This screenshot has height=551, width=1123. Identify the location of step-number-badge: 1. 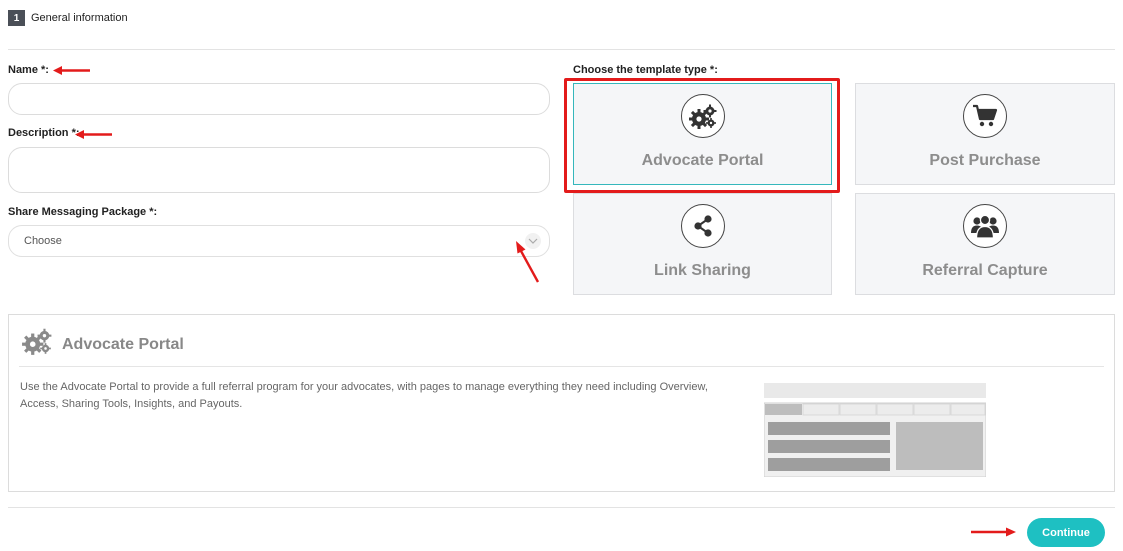
(16, 18).